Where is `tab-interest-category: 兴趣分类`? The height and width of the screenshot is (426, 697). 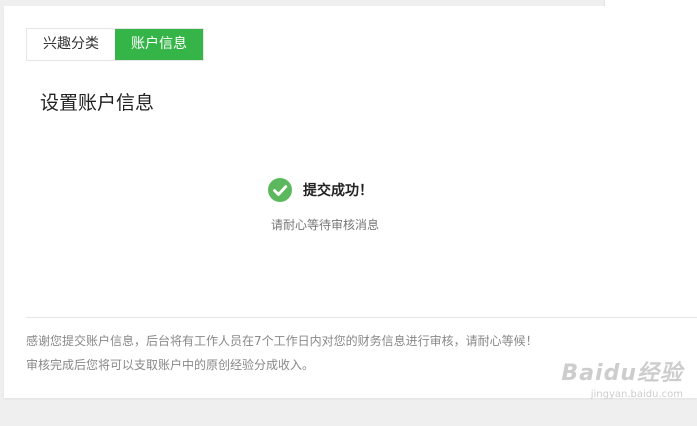
tab-interest-category: 兴趣分类 is located at coordinates (71, 44).